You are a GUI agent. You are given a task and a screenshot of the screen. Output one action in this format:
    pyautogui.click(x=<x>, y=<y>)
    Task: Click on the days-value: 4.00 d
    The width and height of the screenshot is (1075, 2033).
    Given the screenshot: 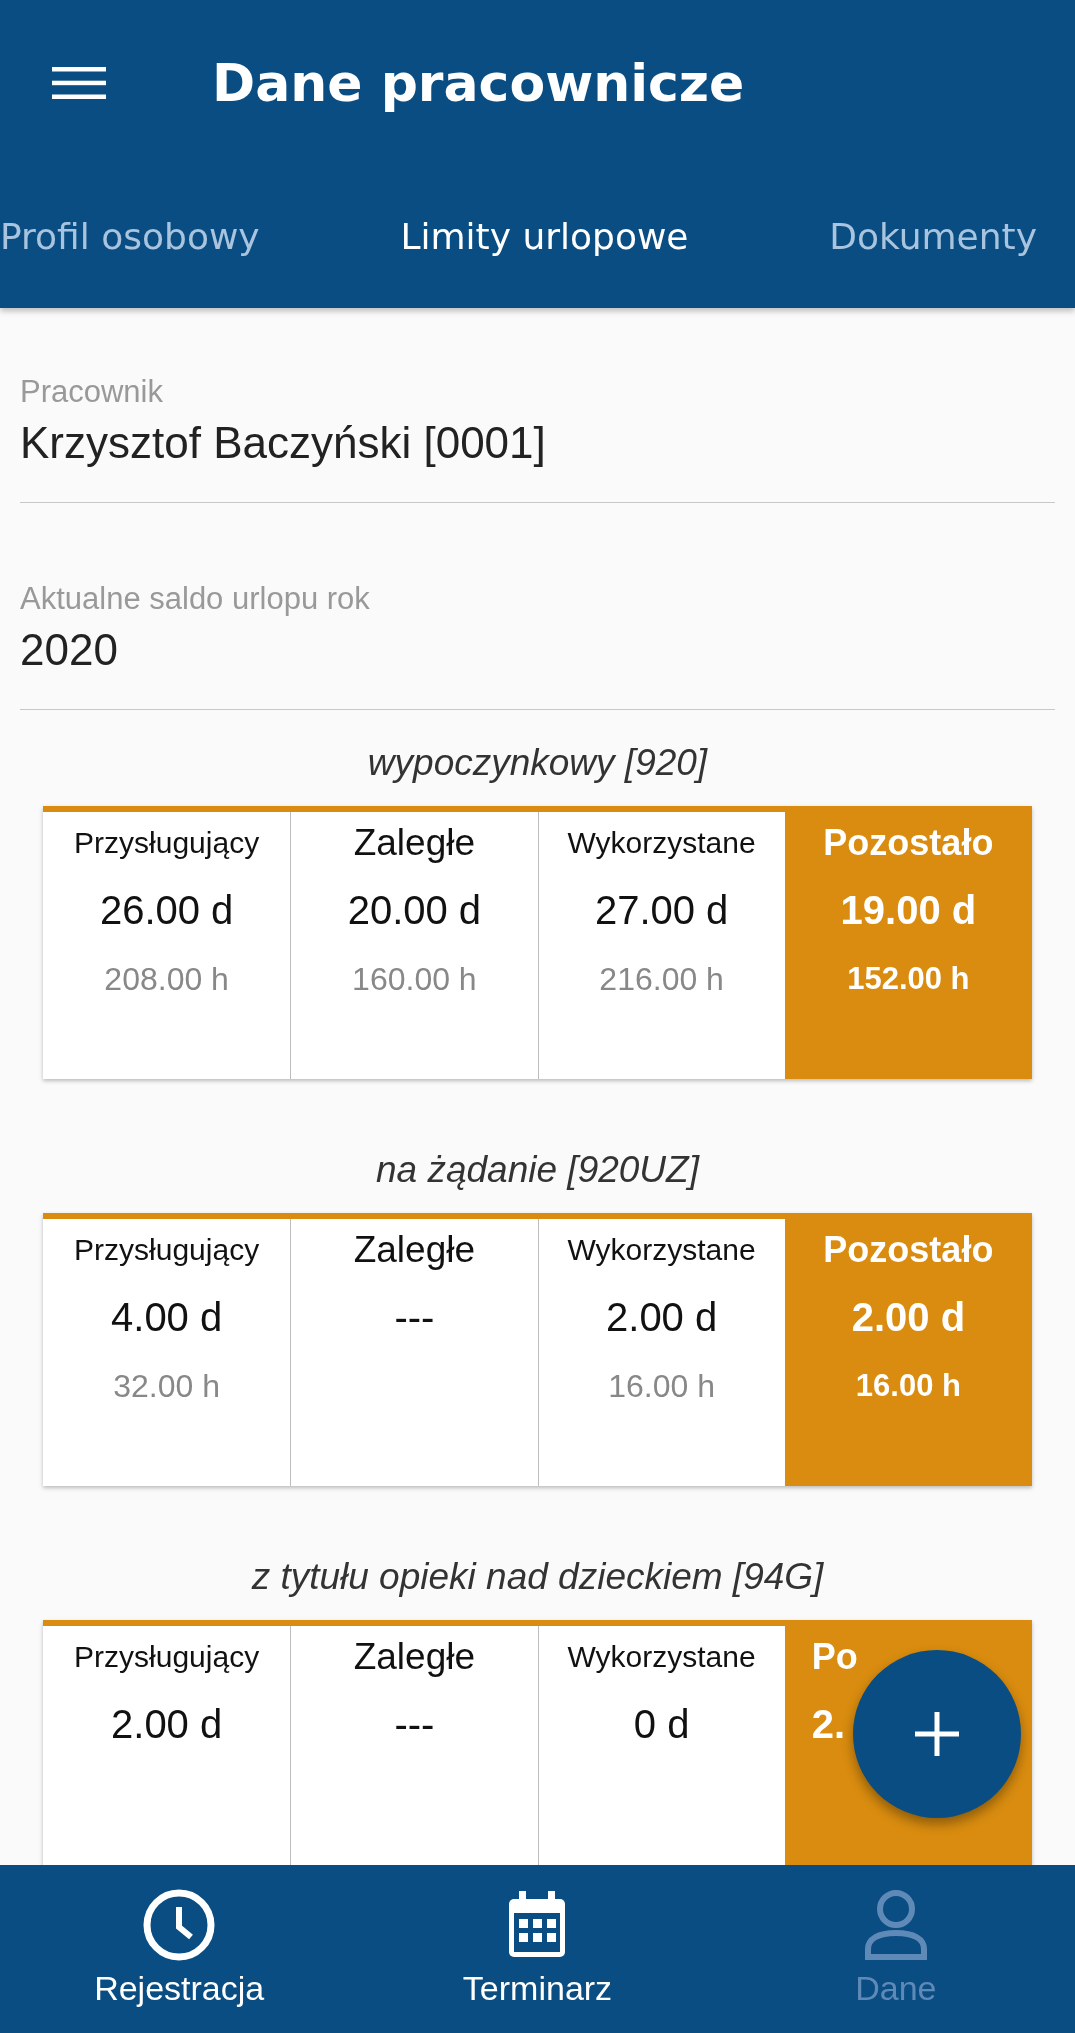 What is the action you would take?
    pyautogui.click(x=167, y=1317)
    